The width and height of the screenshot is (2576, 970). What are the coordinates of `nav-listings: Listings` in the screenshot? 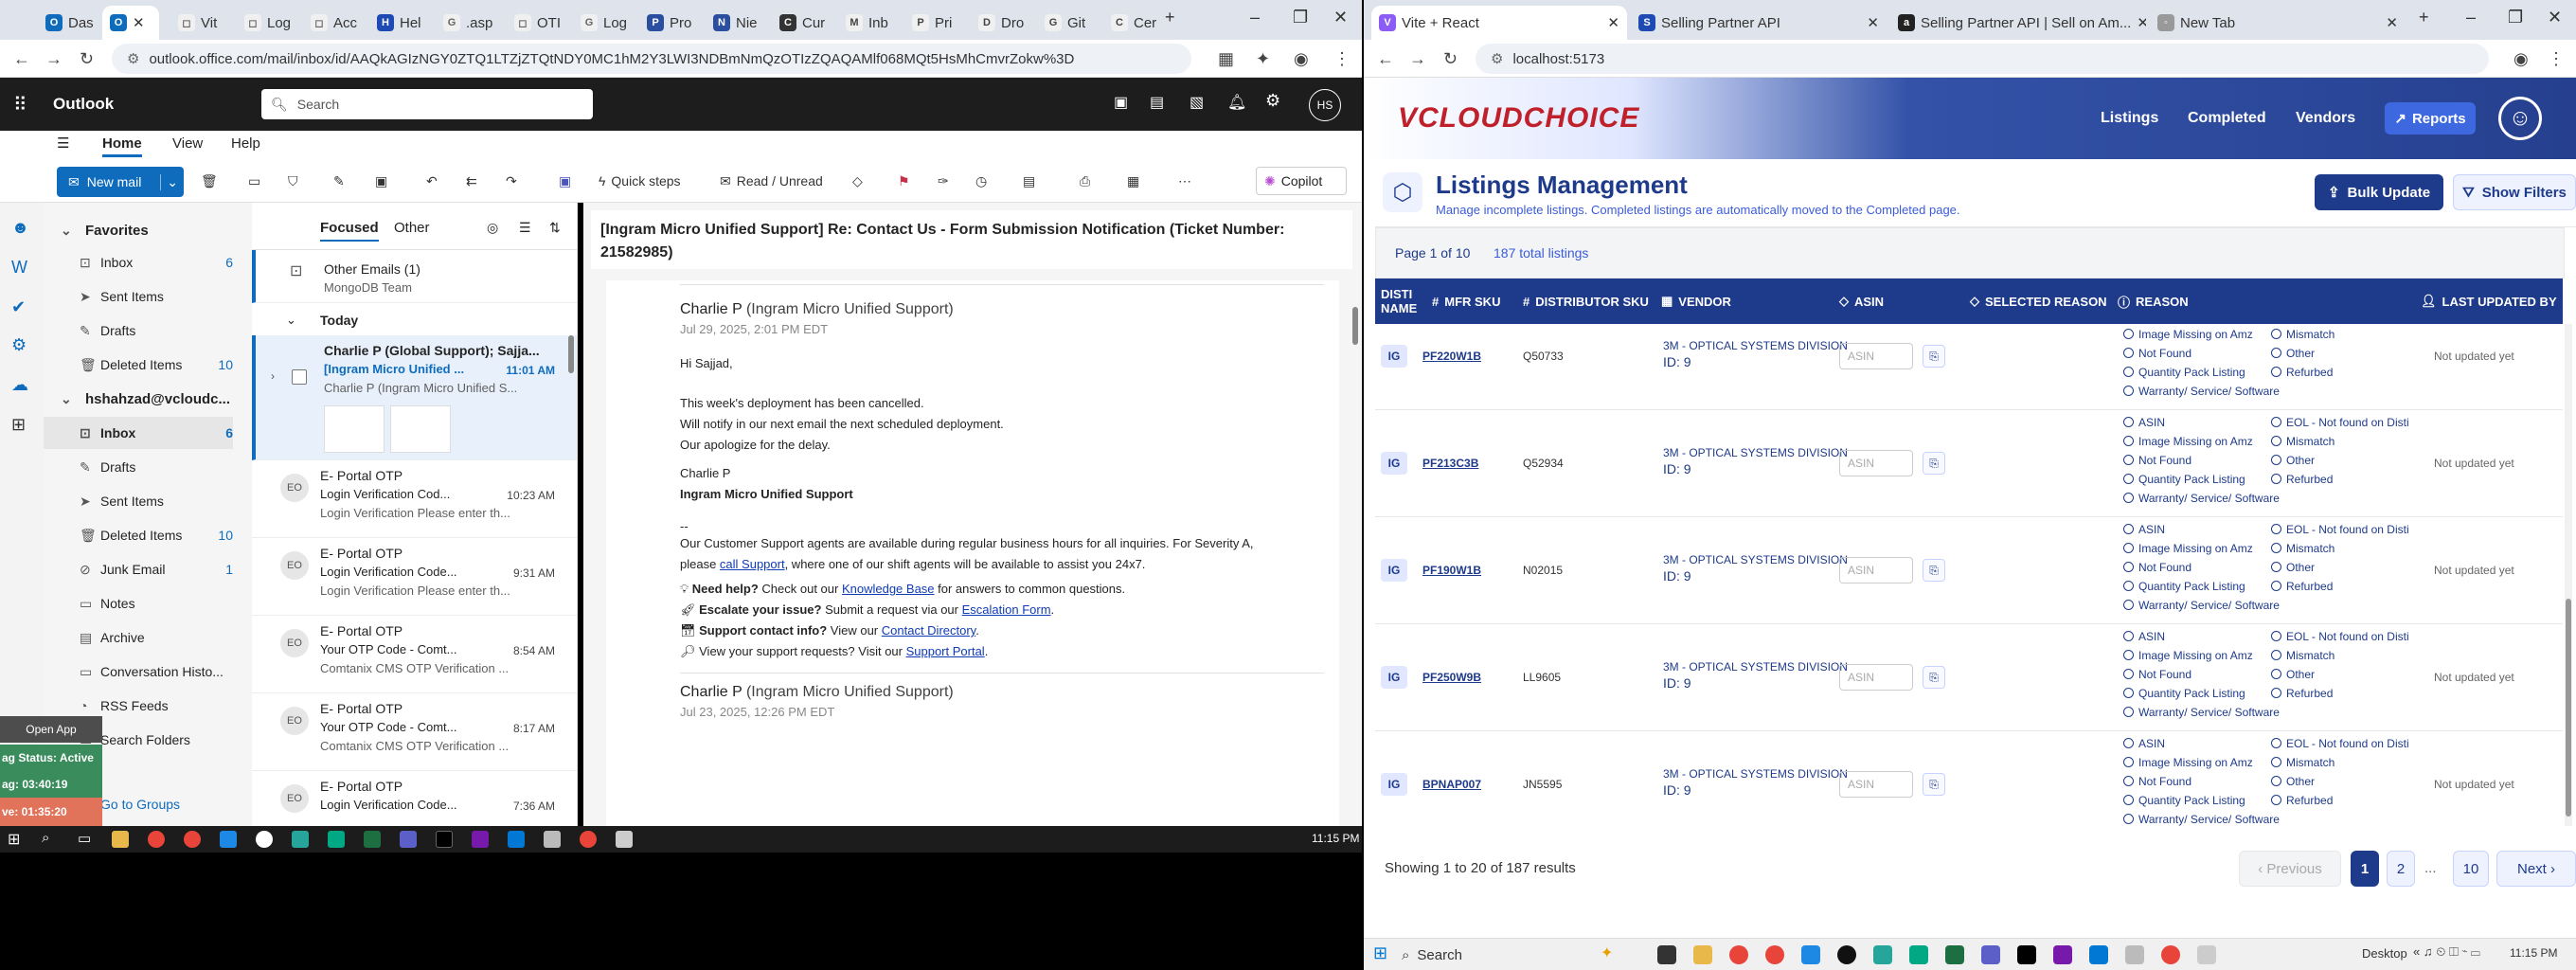 It's located at (2129, 118).